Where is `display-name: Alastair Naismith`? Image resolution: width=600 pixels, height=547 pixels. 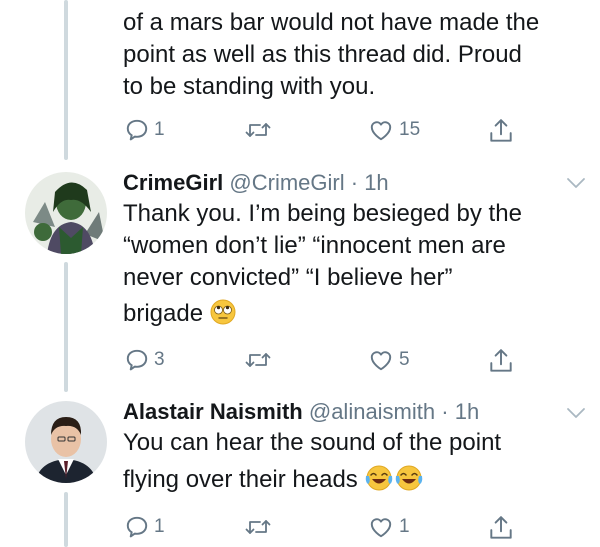 display-name: Alastair Naismith is located at coordinates (213, 411).